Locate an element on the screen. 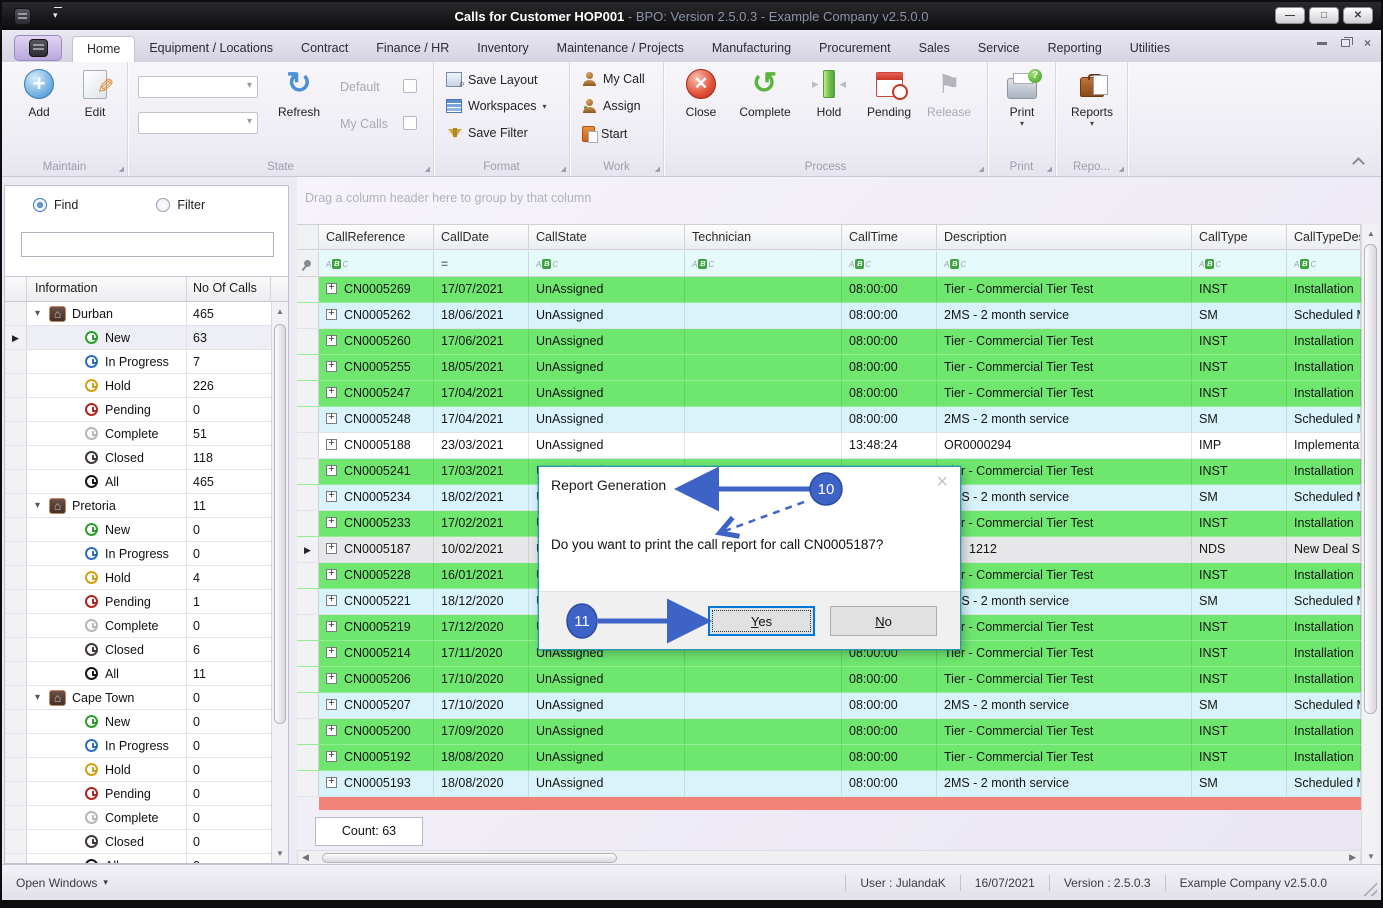 The height and width of the screenshot is (908, 1383). pin-icon is located at coordinates (307, 263).